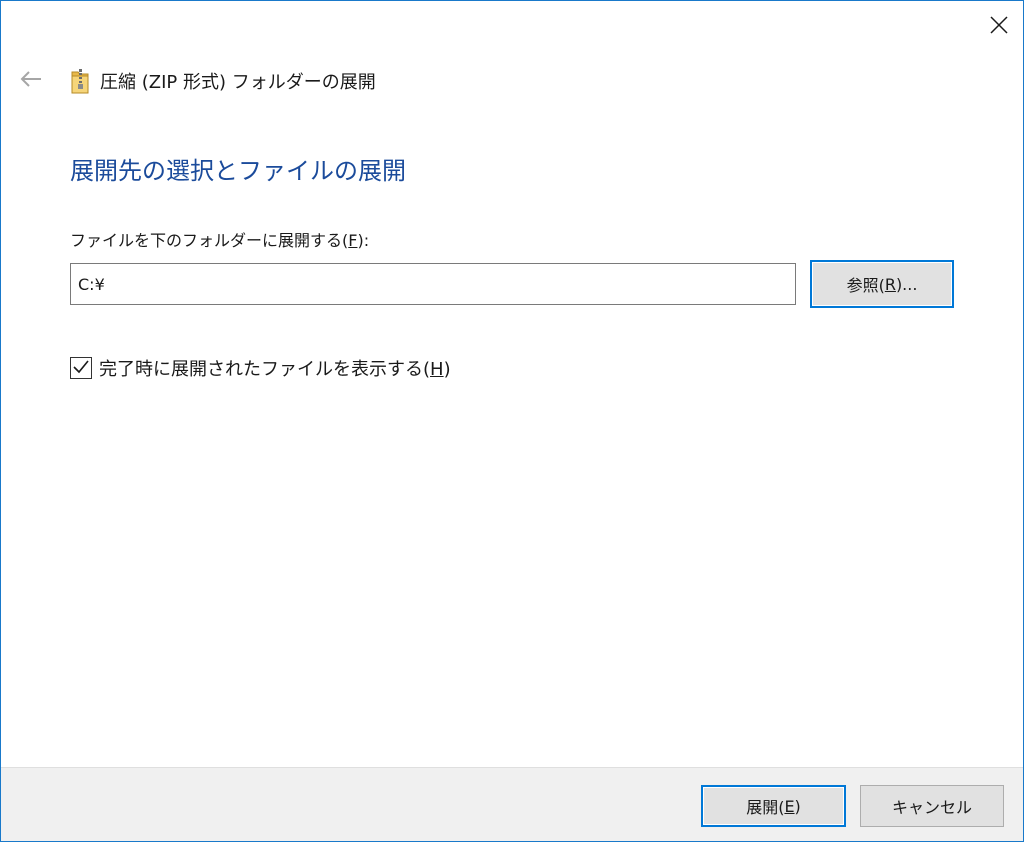  Describe the element at coordinates (789, 806) in the screenshot. I see `extract-button-accesskey: E` at that location.